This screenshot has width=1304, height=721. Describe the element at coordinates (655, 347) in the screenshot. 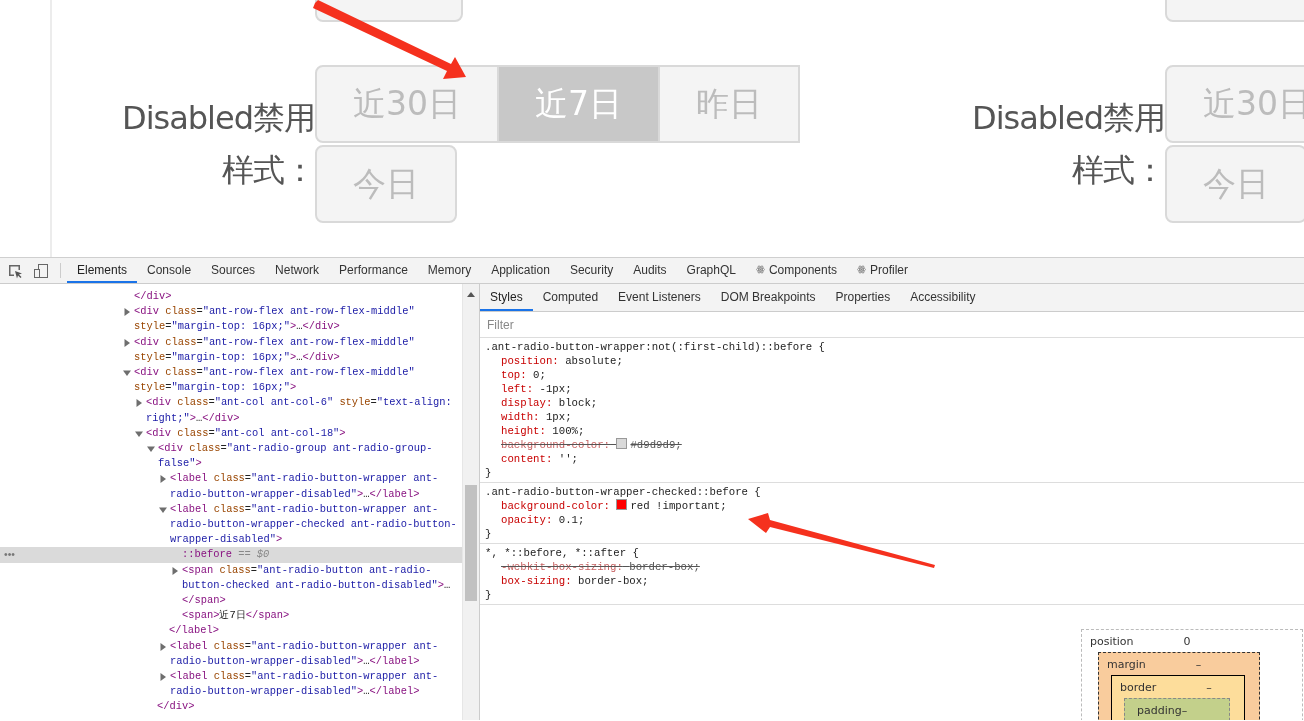

I see `css-selector: .ant-radio-button-wrapper:not(:first-child)::before {` at that location.